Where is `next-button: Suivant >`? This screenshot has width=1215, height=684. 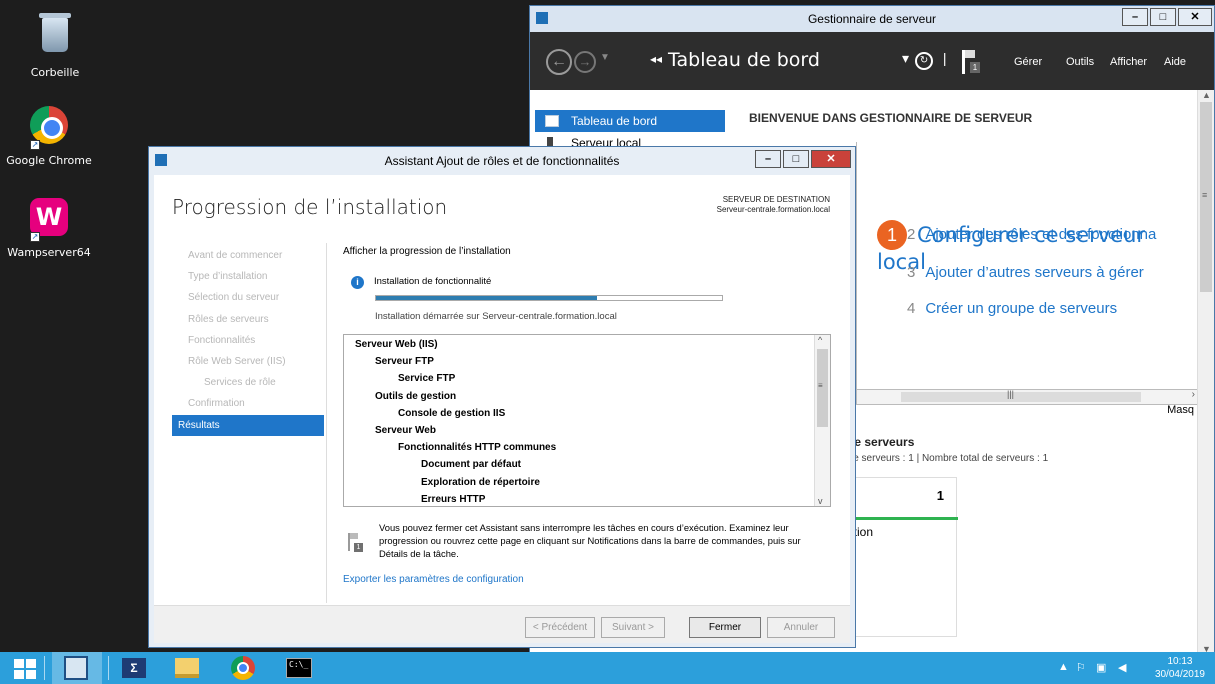
next-button: Suivant > is located at coordinates (633, 627).